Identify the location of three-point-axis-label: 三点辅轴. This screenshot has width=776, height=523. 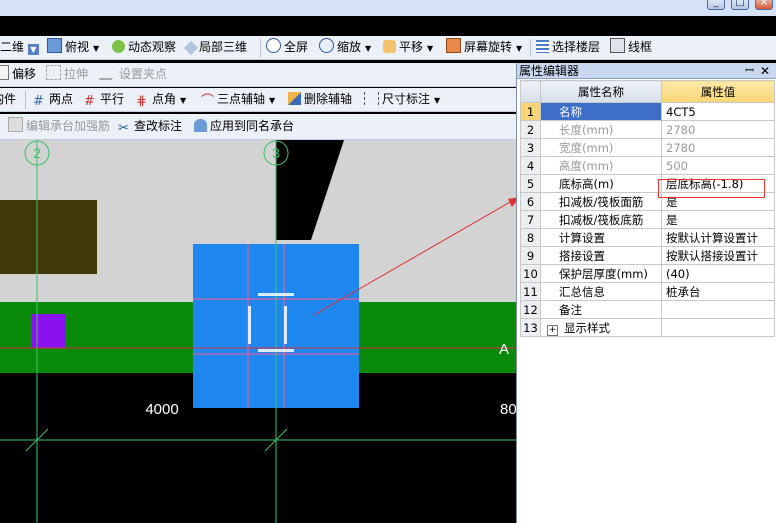
(241, 99).